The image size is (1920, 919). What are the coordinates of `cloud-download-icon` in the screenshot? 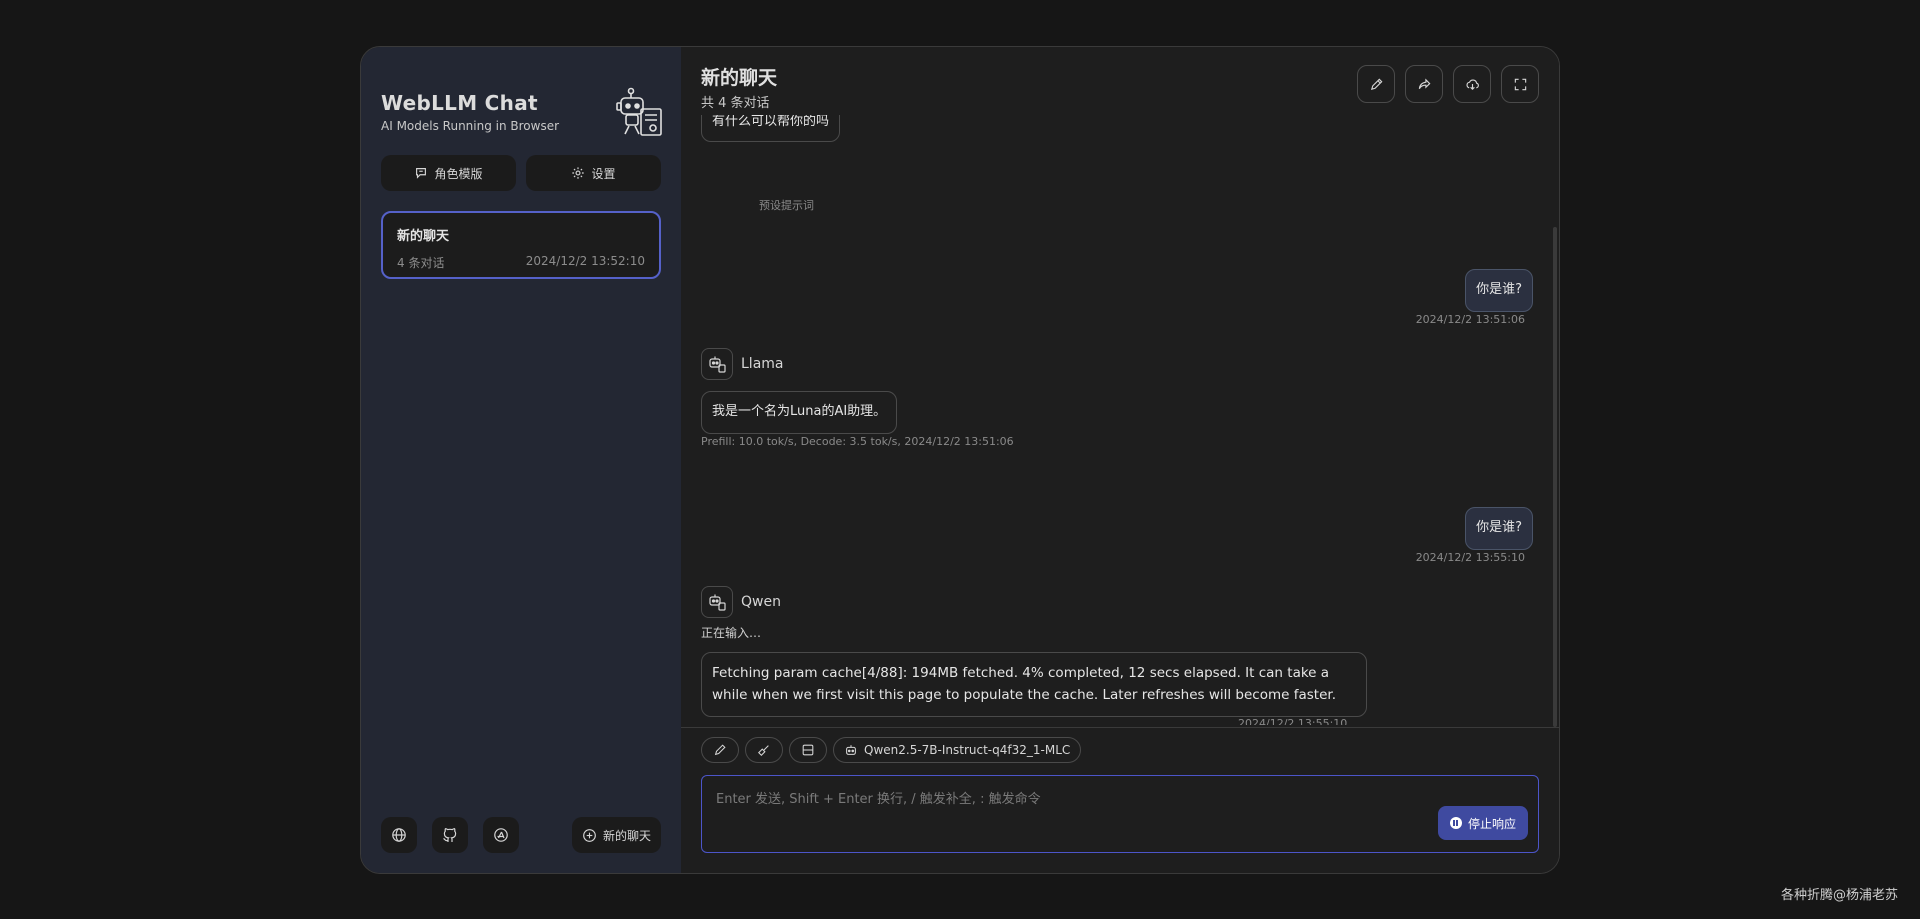 It's located at (1472, 84).